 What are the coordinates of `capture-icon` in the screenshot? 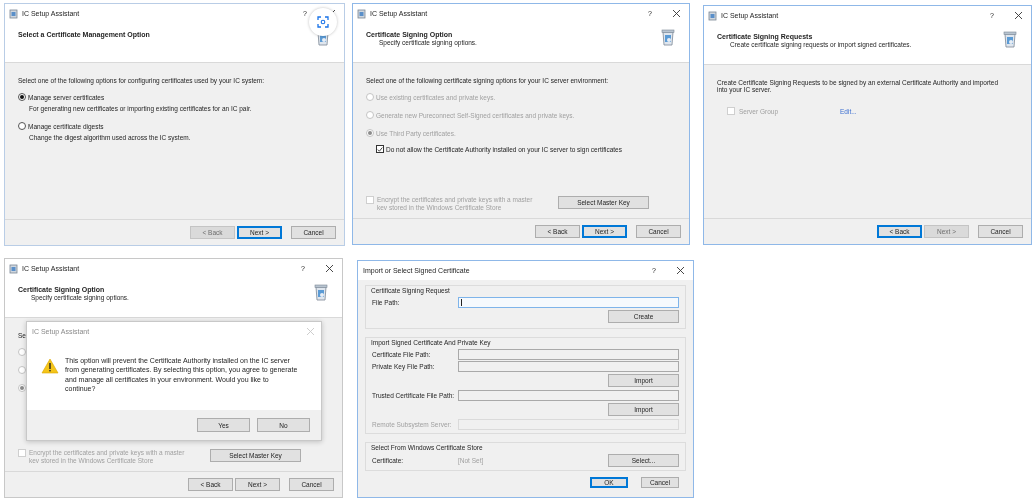 It's located at (323, 22).